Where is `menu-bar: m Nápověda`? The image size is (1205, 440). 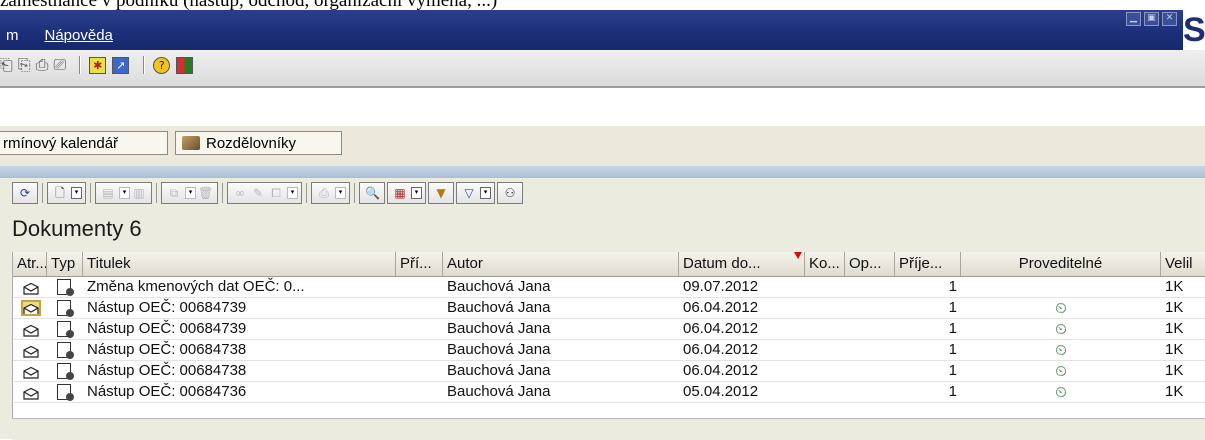 menu-bar: m Nápověda is located at coordinates (66, 35).